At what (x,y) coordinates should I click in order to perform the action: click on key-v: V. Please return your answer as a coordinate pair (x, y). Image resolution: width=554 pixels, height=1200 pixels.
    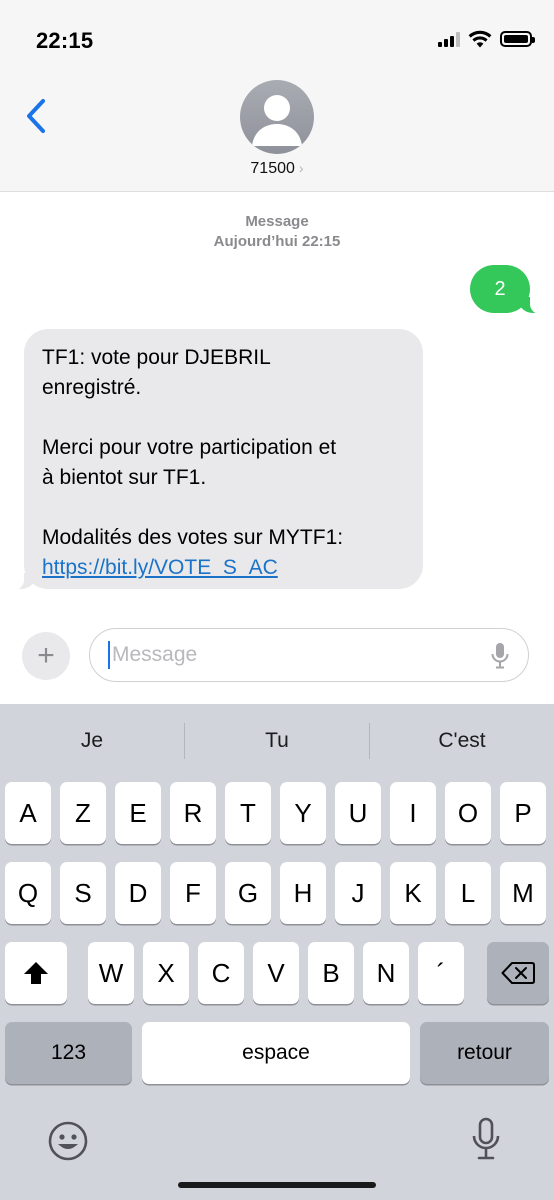
    Looking at the image, I should click on (276, 973).